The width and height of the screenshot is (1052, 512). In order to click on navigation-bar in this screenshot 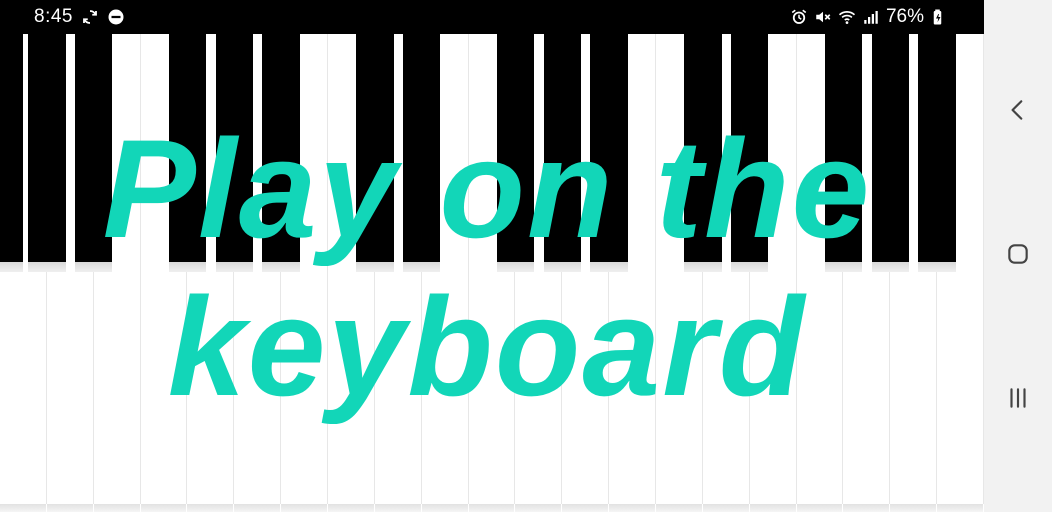, I will do `click(1018, 256)`.